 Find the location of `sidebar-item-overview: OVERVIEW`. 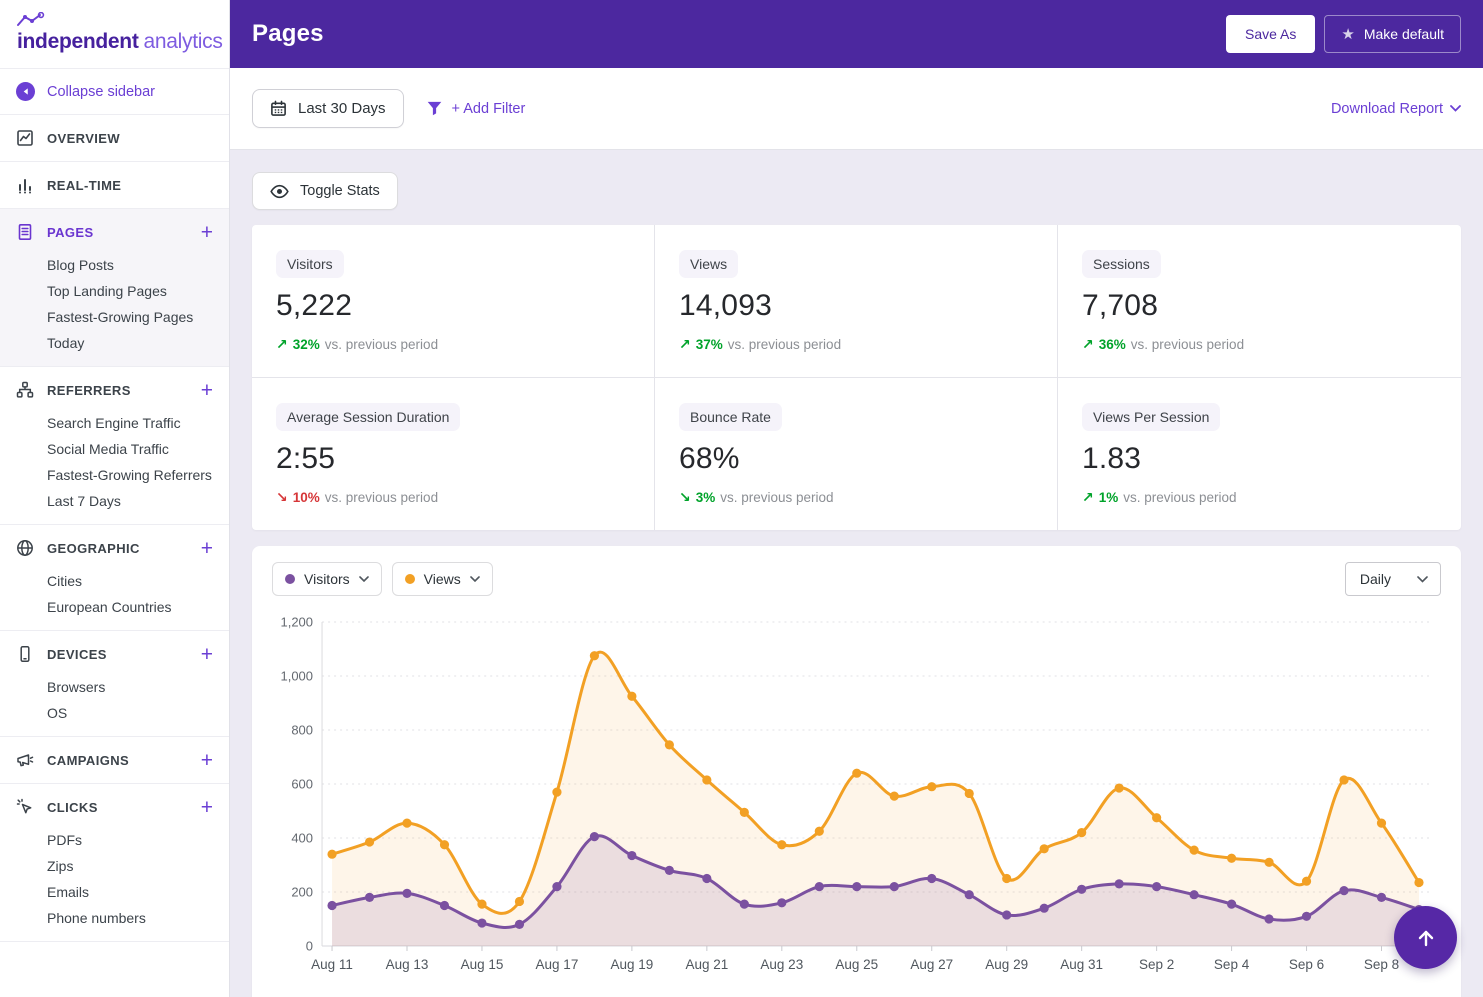

sidebar-item-overview: OVERVIEW is located at coordinates (114, 138).